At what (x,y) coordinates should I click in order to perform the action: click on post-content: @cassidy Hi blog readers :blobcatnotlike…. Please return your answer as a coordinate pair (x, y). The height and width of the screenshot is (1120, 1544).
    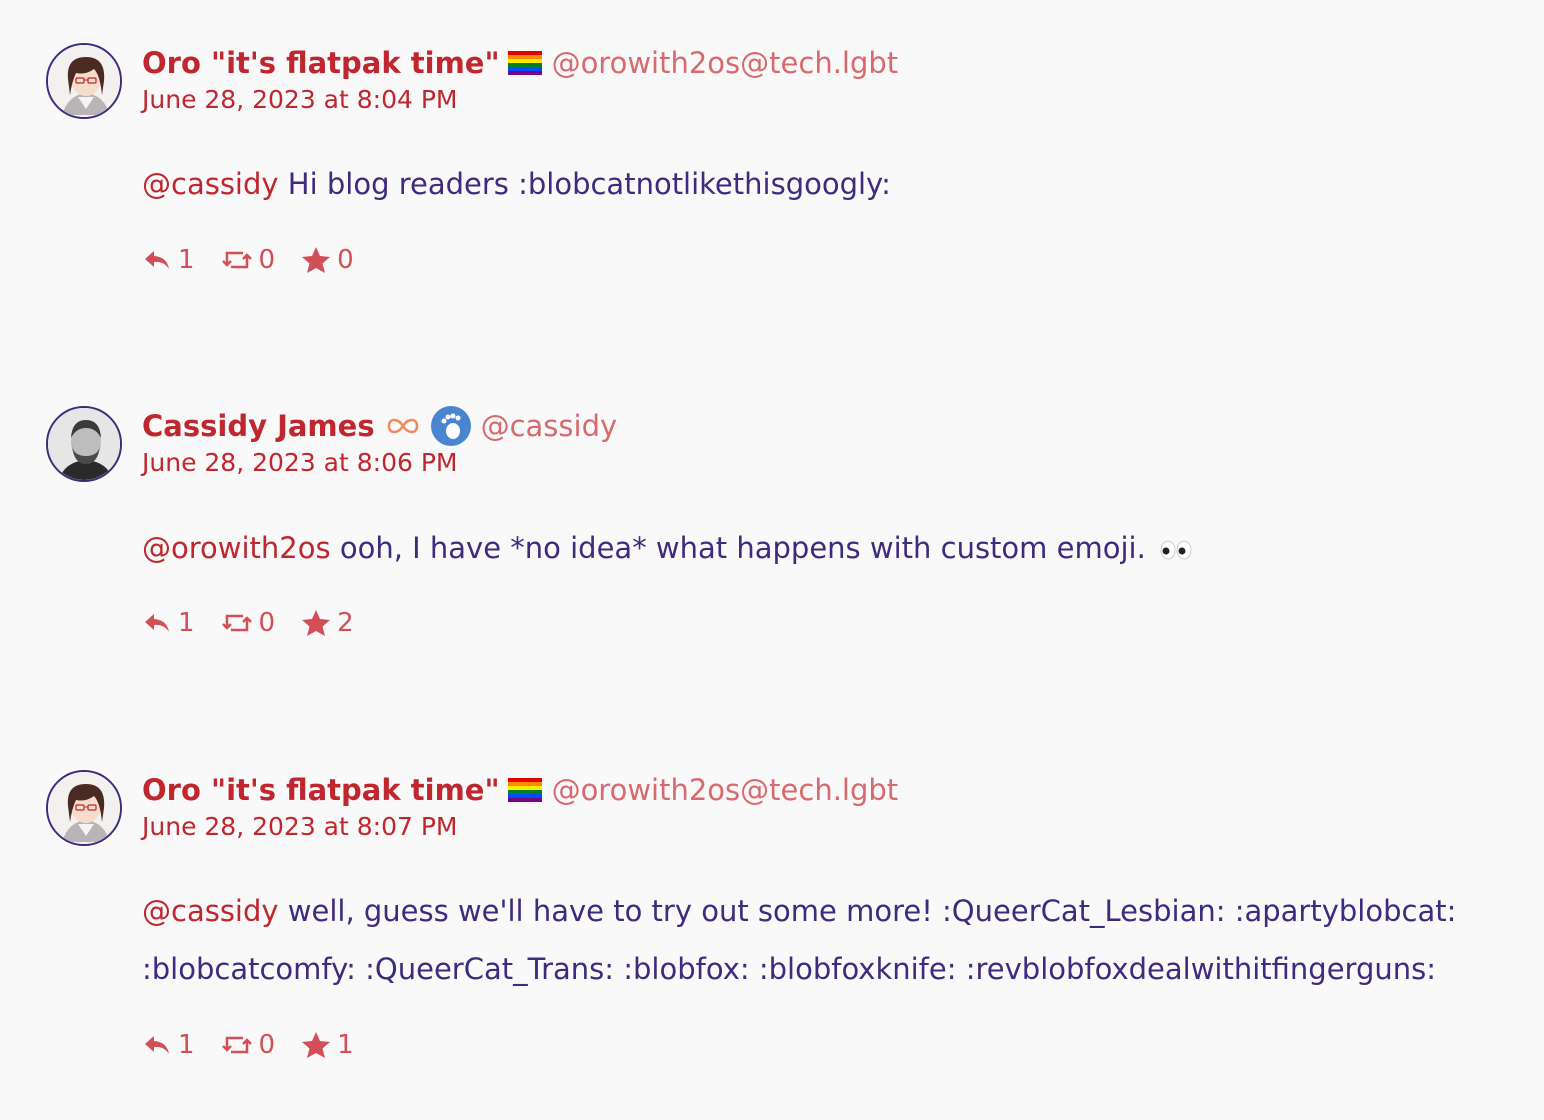
    Looking at the image, I should click on (837, 184).